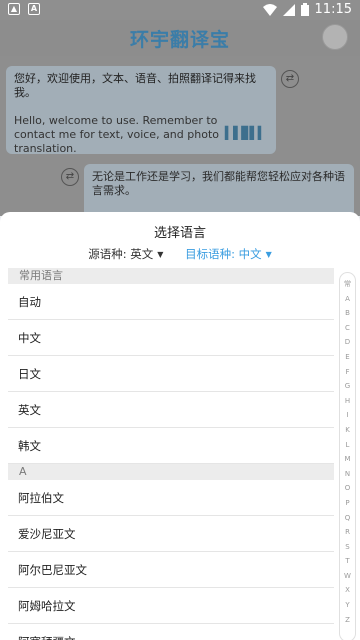 The height and width of the screenshot is (640, 360). Describe the element at coordinates (347, 328) in the screenshot. I see `index-letter: C` at that location.